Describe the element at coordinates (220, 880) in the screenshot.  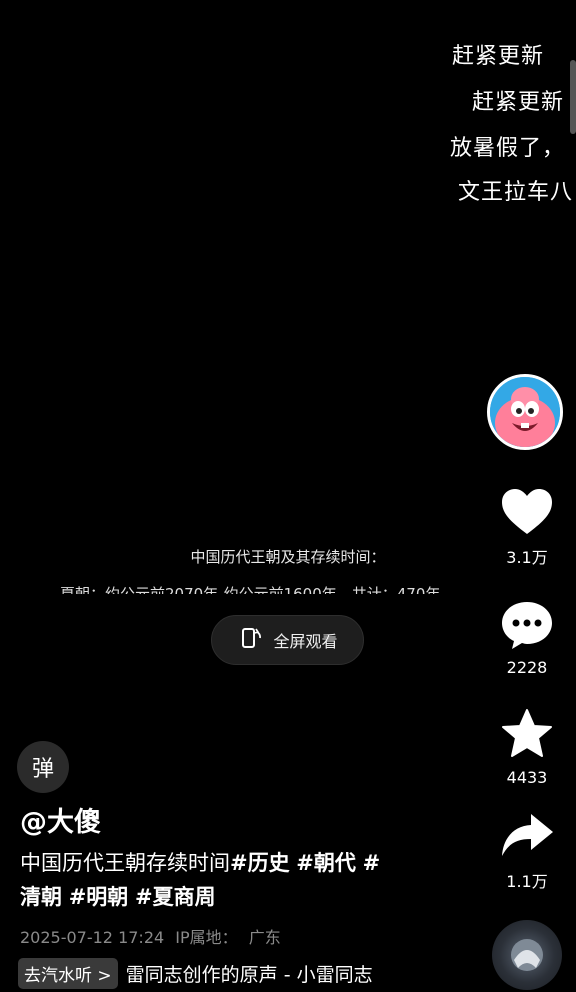
I see `post-description: 中国历代王朝存续时间#历史 #朝代 # 清朝 #明朝 #夏商周` at that location.